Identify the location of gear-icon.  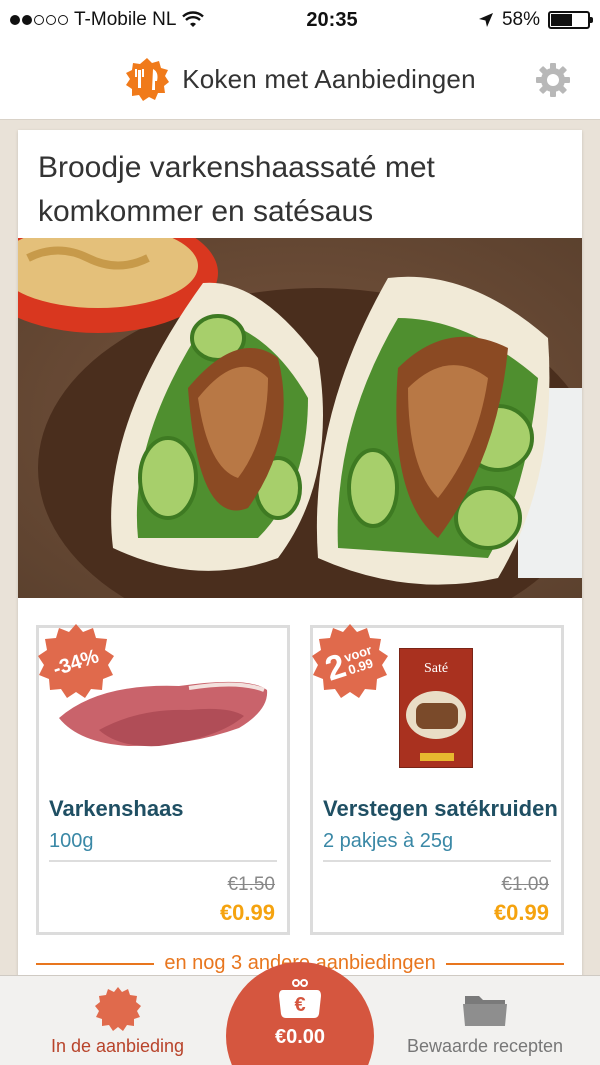
(553, 80).